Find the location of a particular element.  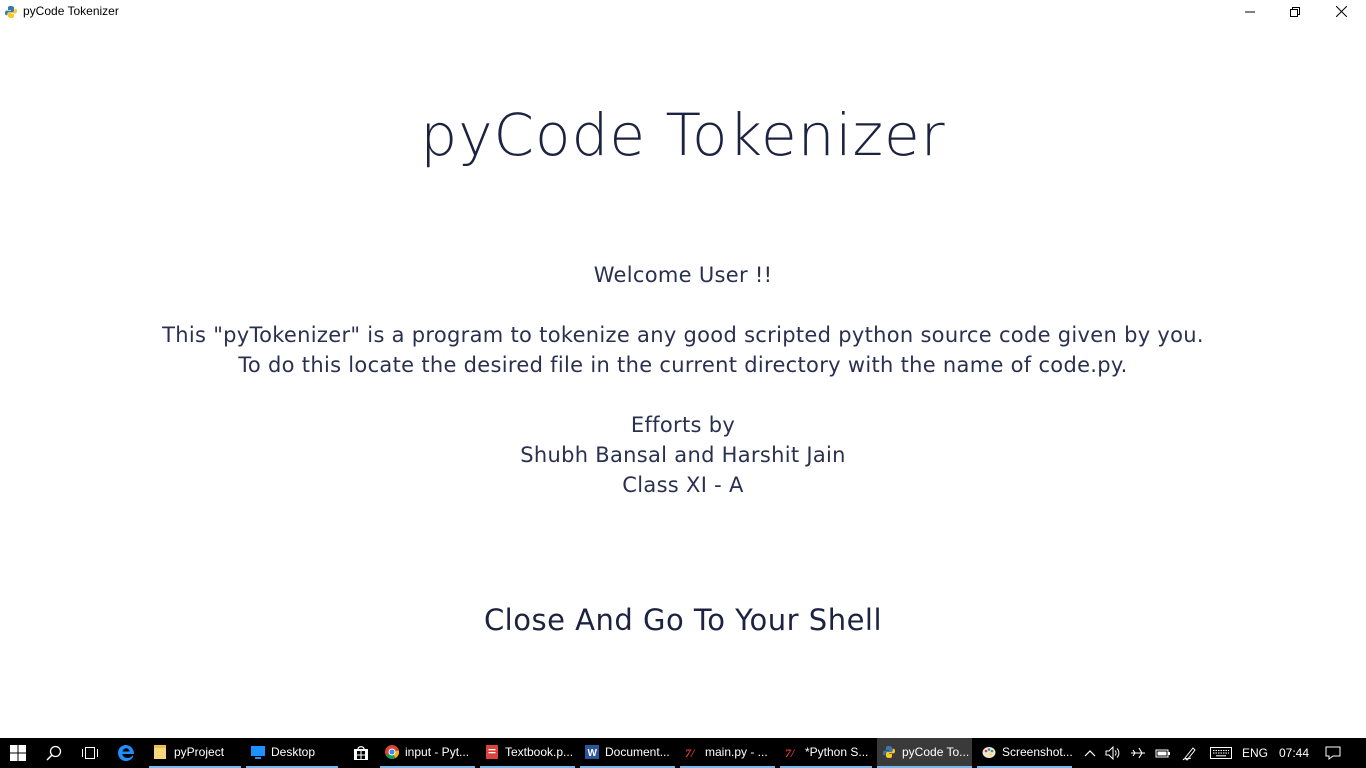

touch-keyboard-button is located at coordinates (1221, 753).